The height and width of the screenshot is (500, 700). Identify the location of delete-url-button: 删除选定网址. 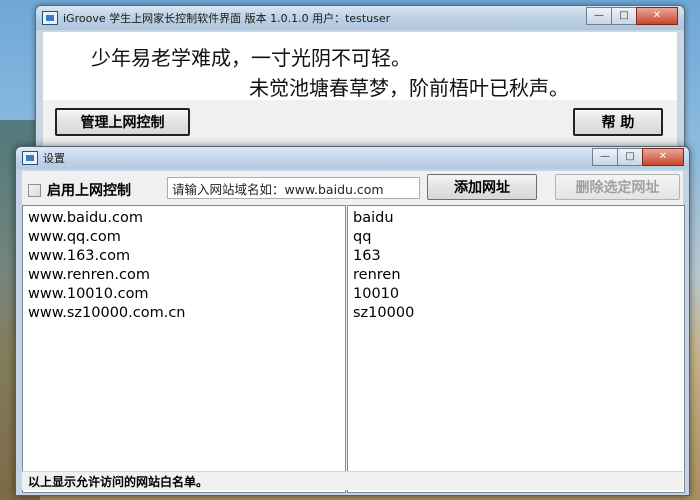
(617, 187).